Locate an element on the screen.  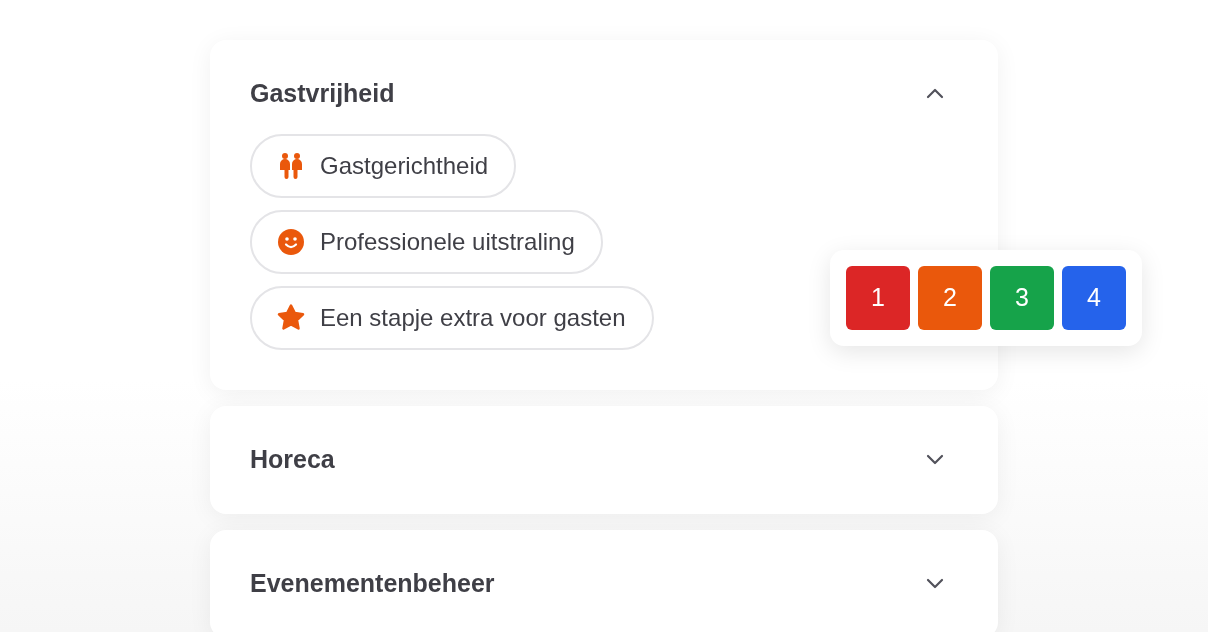
section-title: Horeca is located at coordinates (292, 459).